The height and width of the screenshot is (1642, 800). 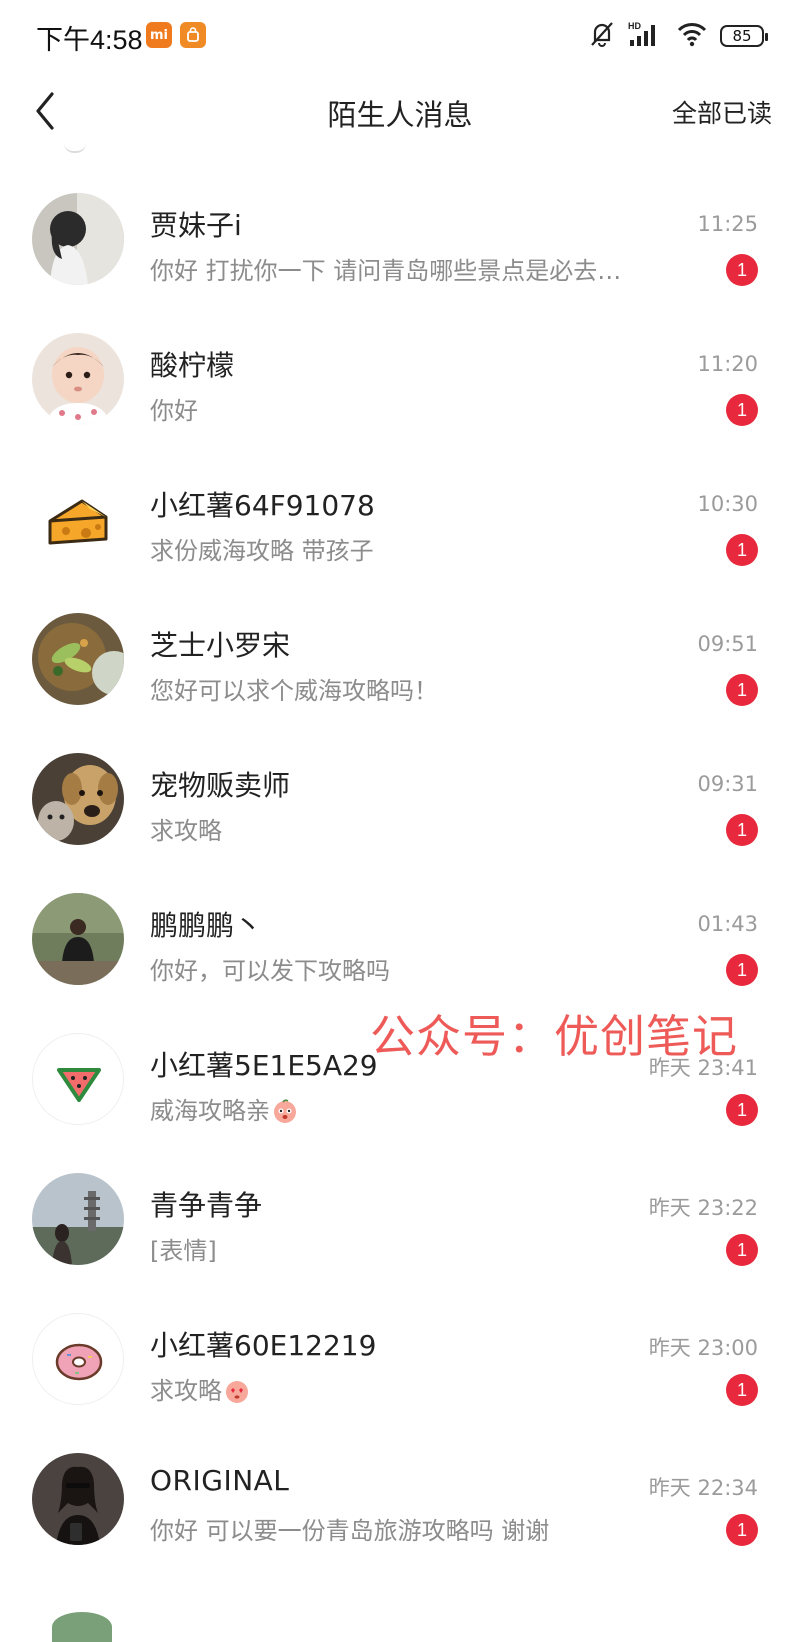 I want to click on cheese-avatar, so click(x=78, y=519).